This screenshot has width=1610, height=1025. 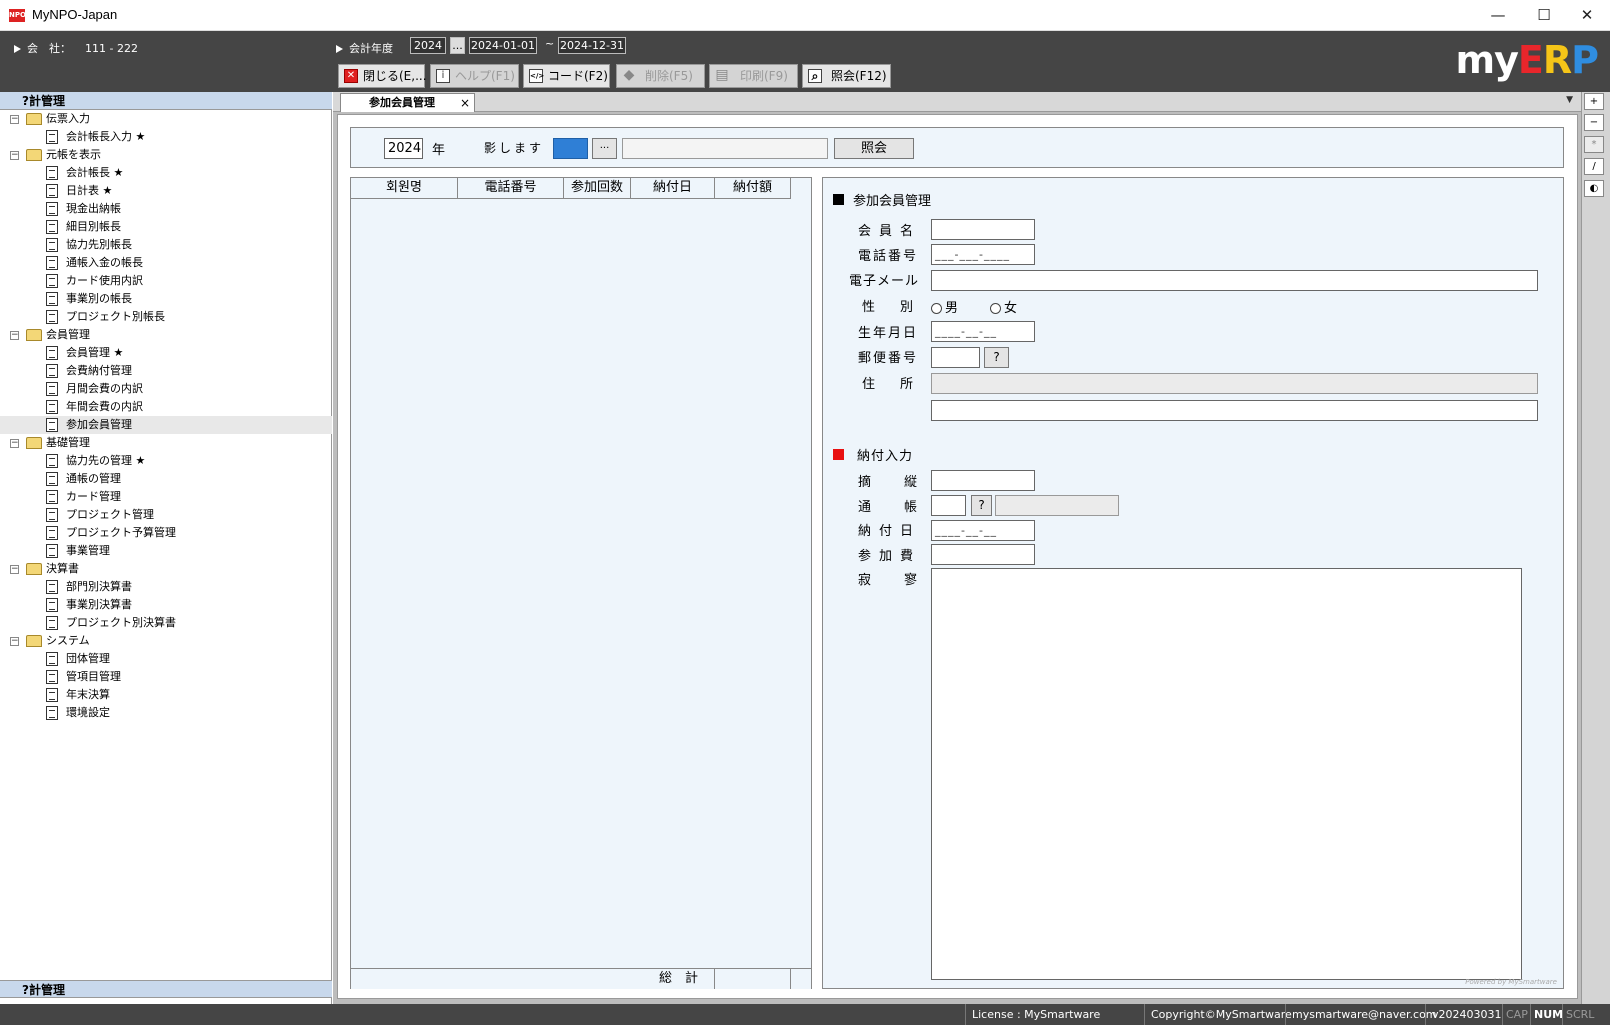 What do you see at coordinates (474, 76) in the screenshot?
I see `help-button: i ヘルプ(F1)` at bounding box center [474, 76].